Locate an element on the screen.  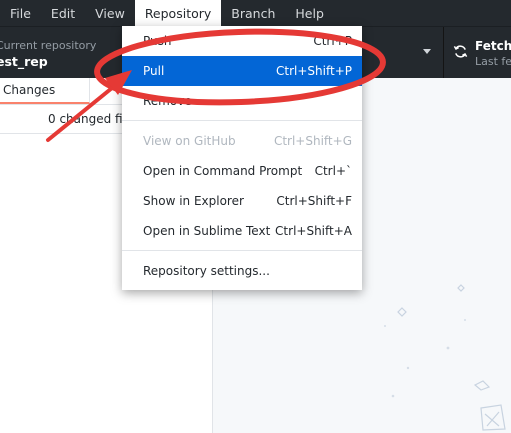
menu-bar: File Edit View Repository Branch Help is located at coordinates (255, 13).